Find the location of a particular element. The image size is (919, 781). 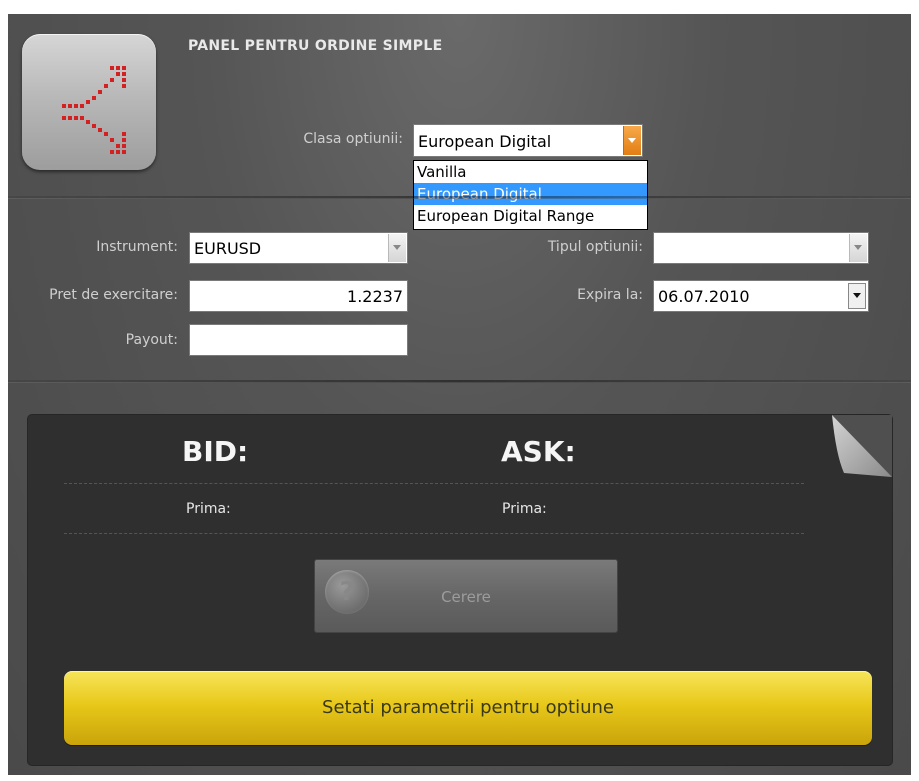

expiry-date-picker: 06.07.2010 is located at coordinates (761, 296).